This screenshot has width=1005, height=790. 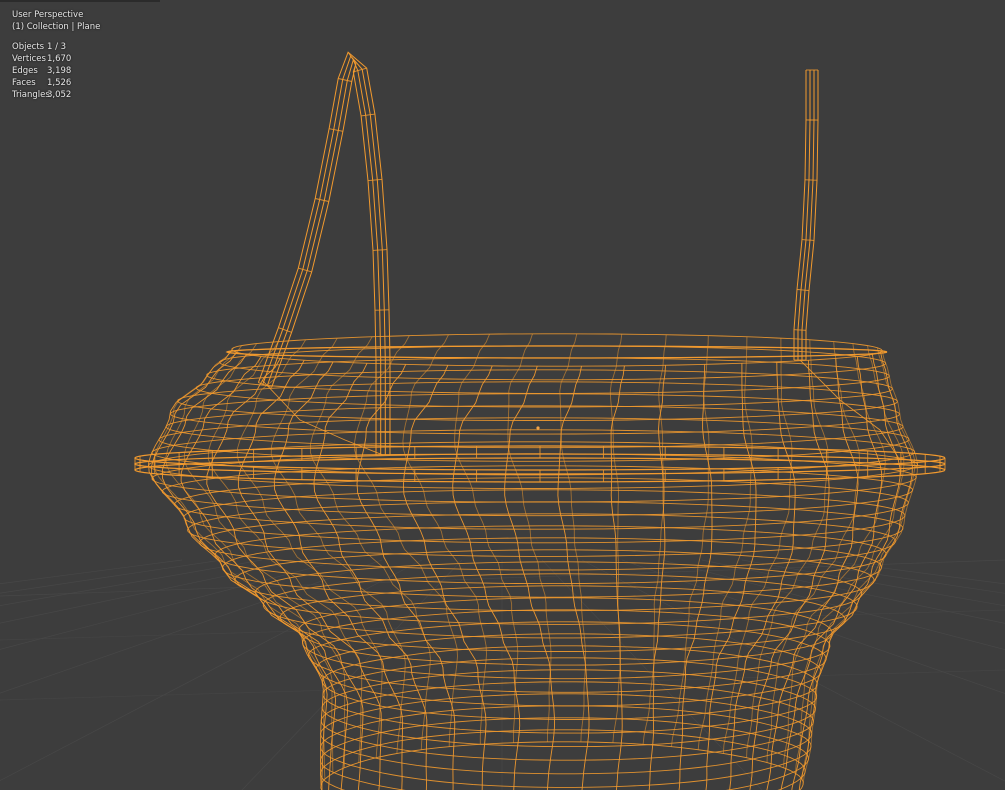 I want to click on object-origin-dot, so click(x=538, y=428).